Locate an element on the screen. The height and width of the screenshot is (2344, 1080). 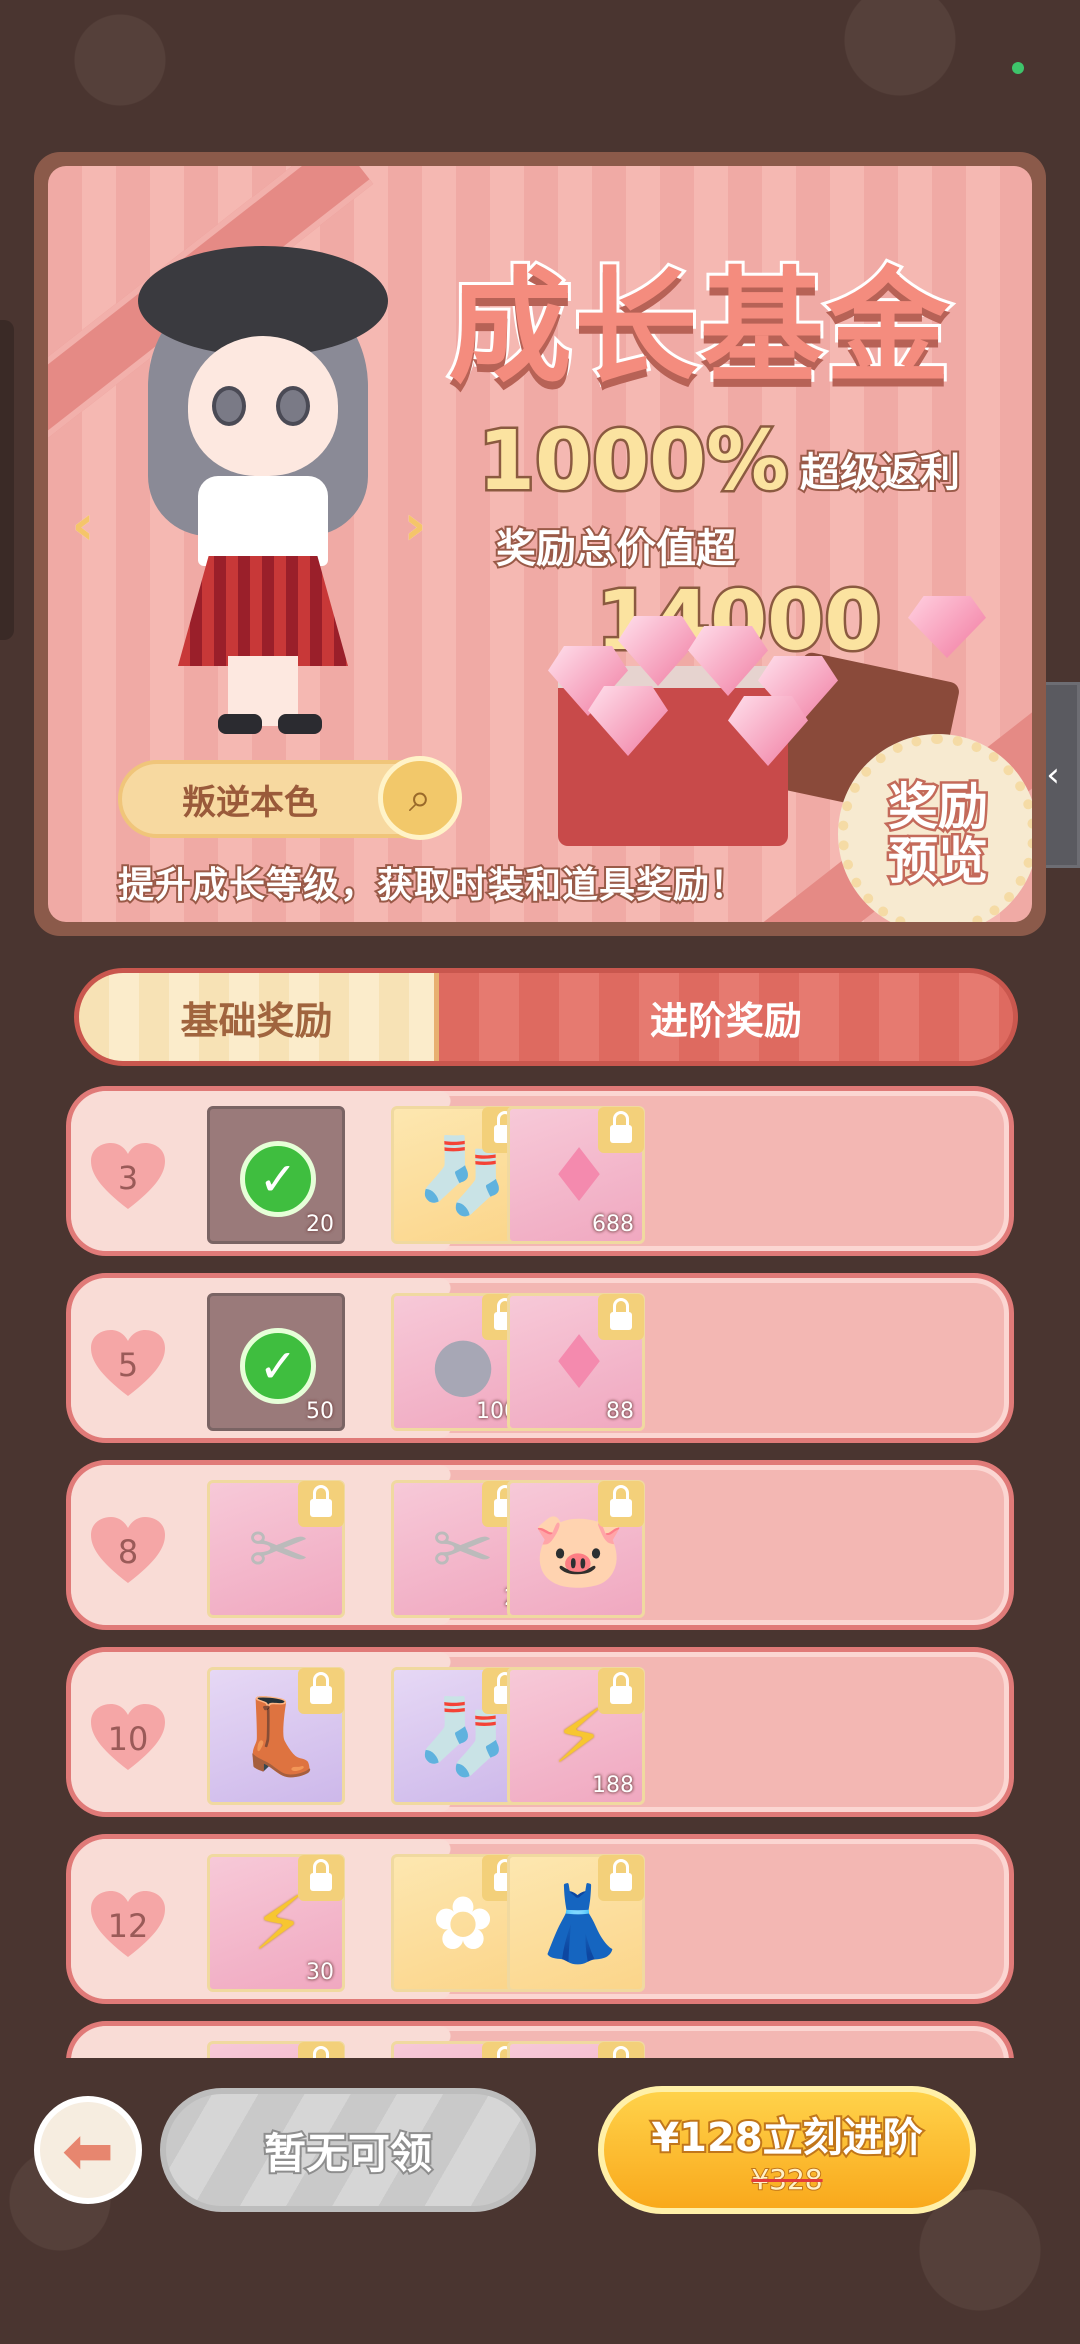
level-number: 8 is located at coordinates (128, 1552).